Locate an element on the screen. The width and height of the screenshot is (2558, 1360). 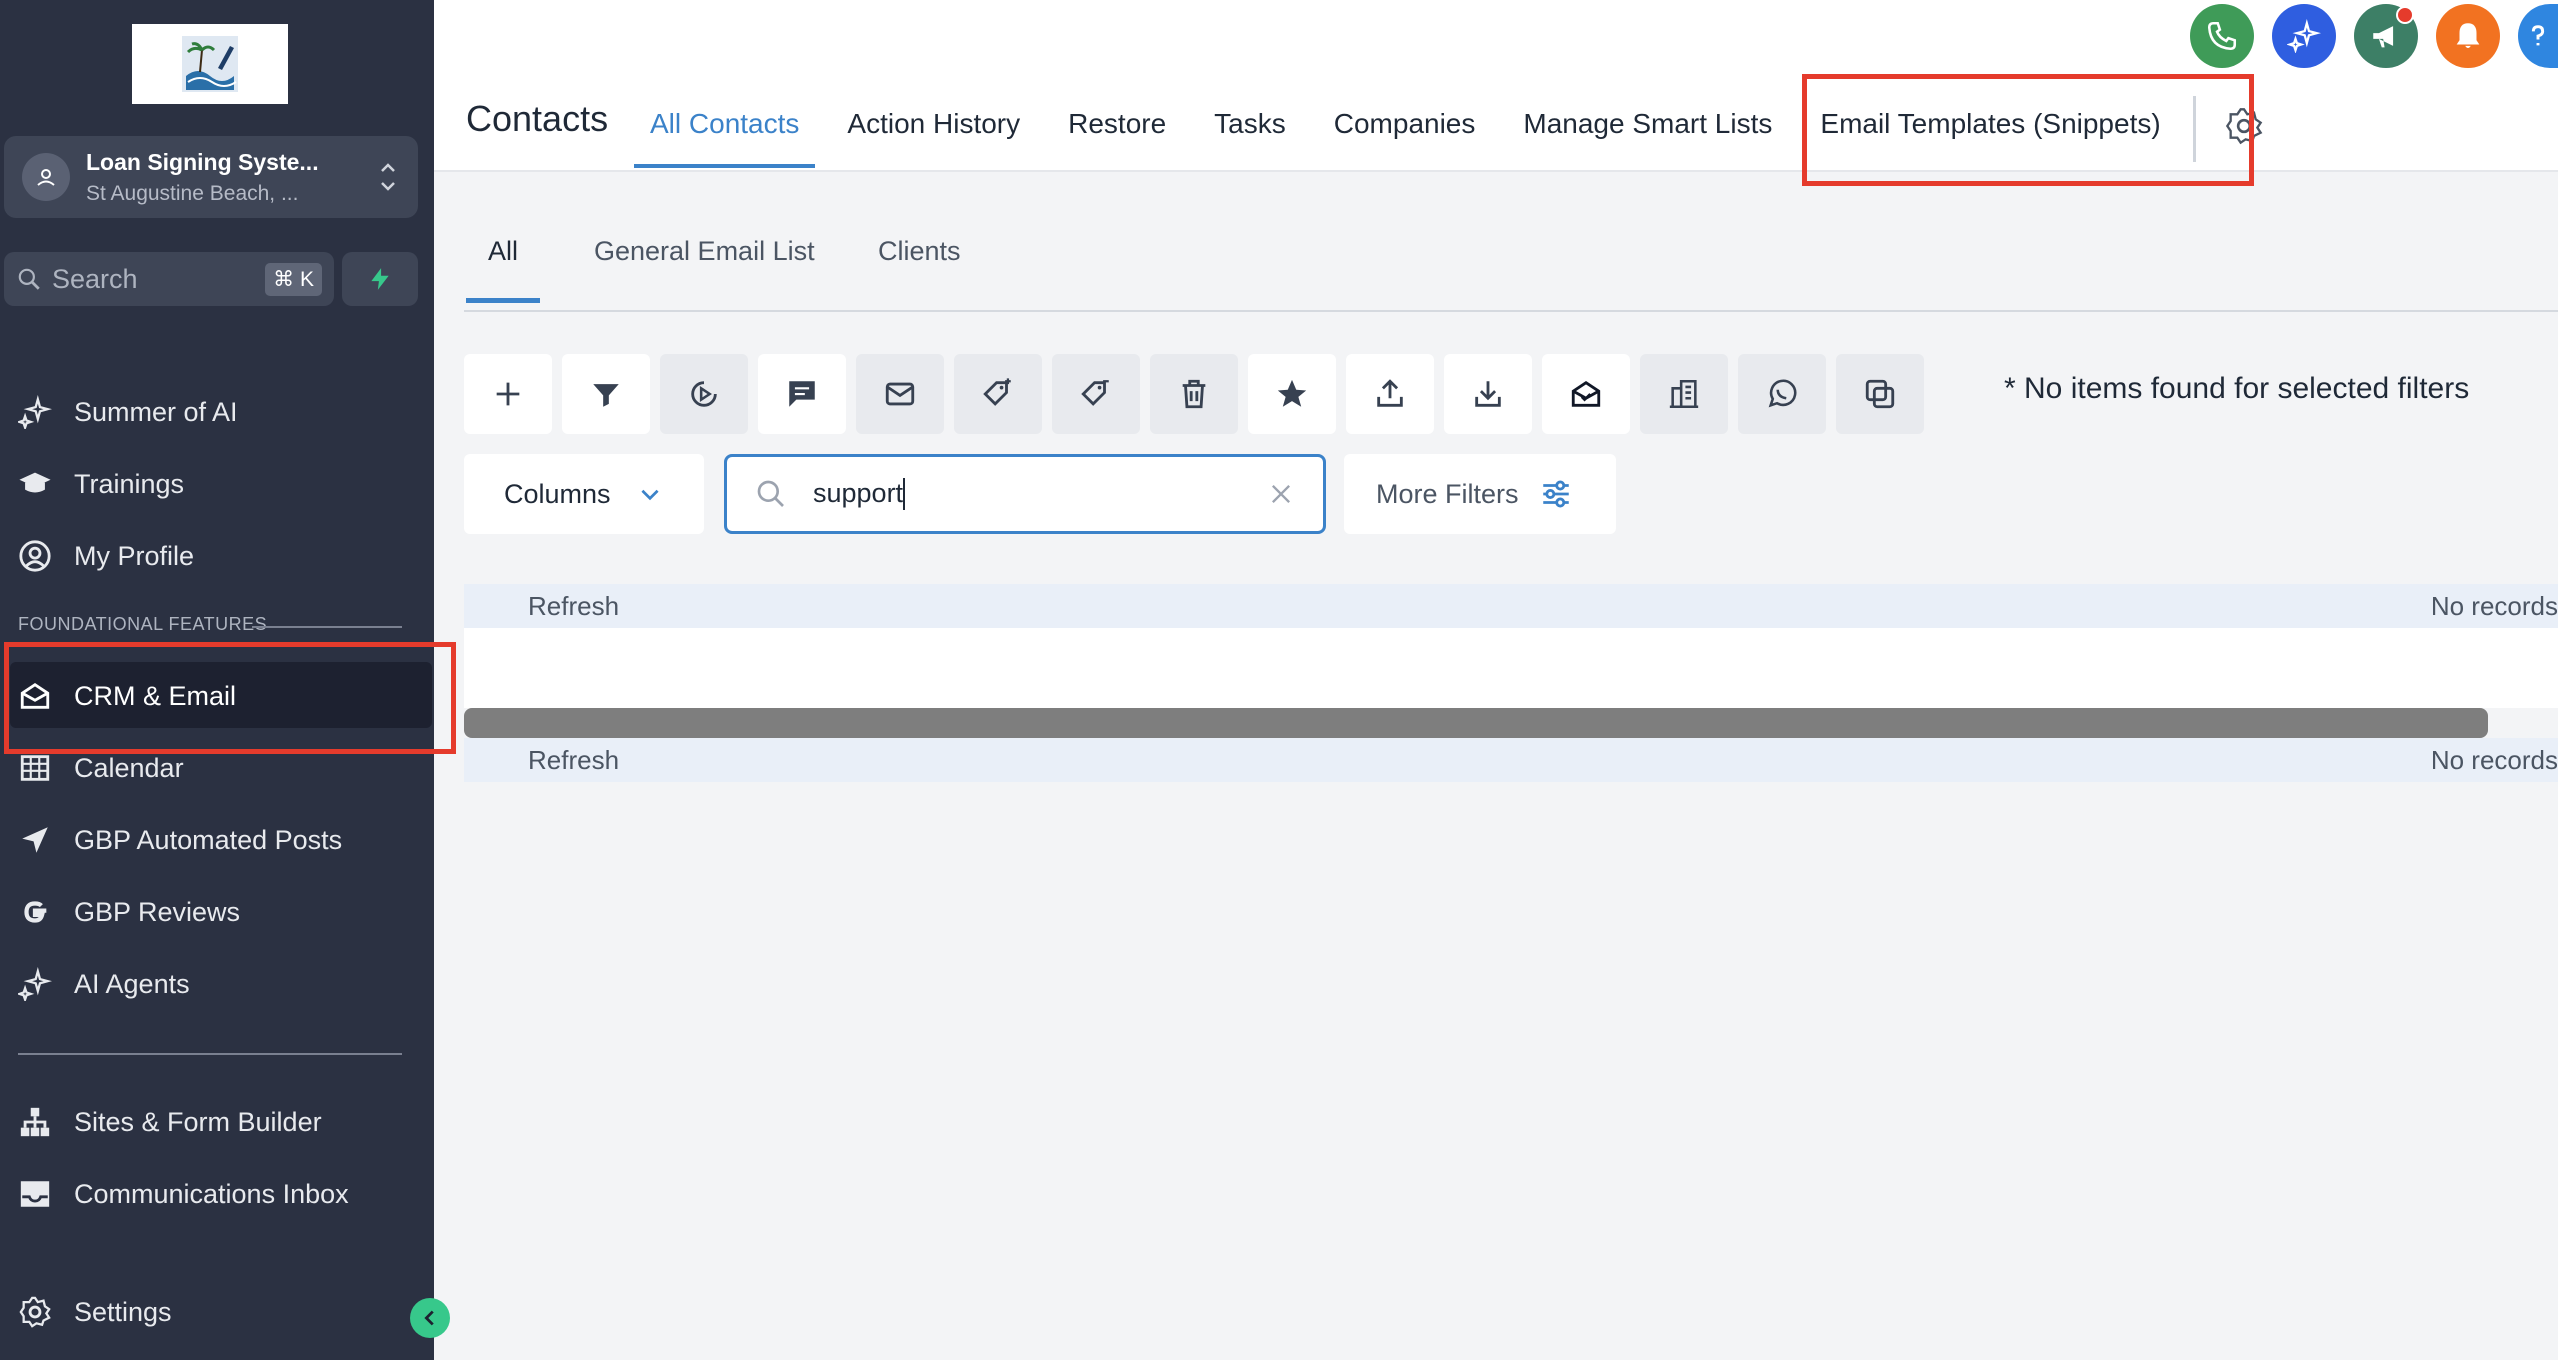
delete-button is located at coordinates (1194, 394).